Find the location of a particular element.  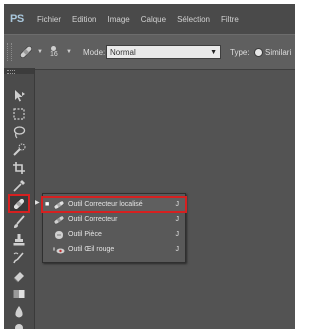

chevron-down-icon: ▼ is located at coordinates (213, 52).